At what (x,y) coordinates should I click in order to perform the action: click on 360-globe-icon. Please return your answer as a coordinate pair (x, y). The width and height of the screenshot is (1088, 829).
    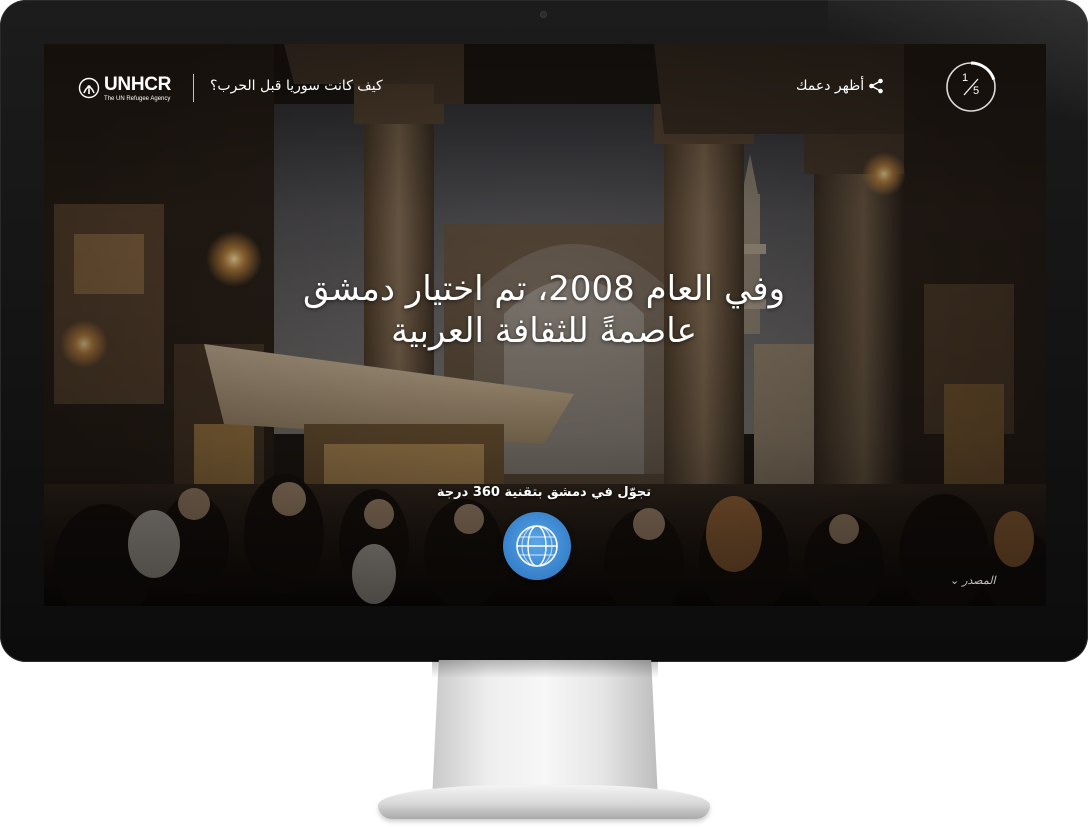
    Looking at the image, I should click on (537, 546).